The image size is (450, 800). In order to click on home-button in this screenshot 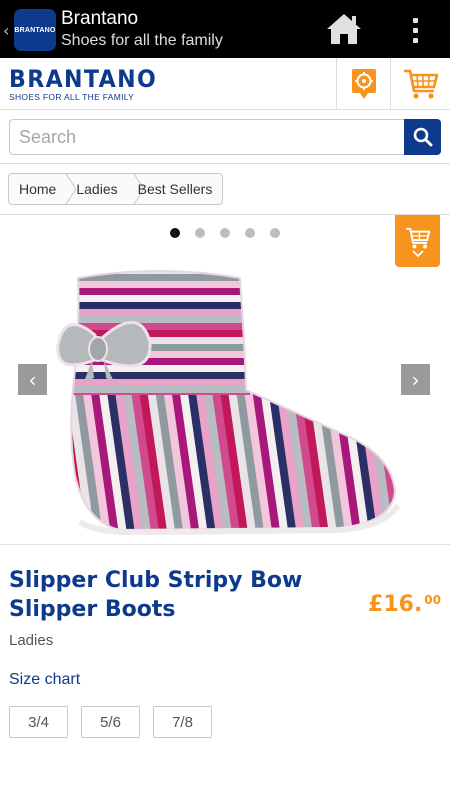, I will do `click(344, 29)`.